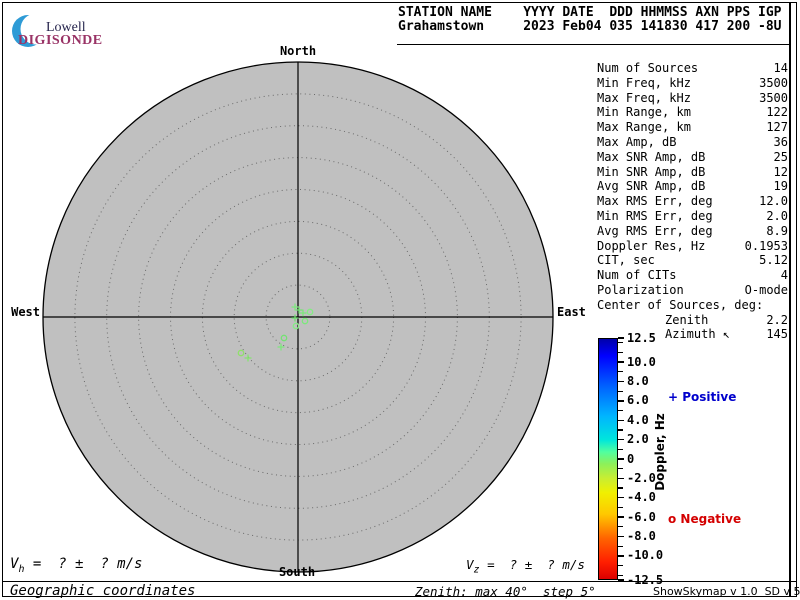 The image size is (800, 600). Describe the element at coordinates (123, 28) in the screenshot. I see `lowell-digisonde-logo: Lowell DIGISONDE` at that location.